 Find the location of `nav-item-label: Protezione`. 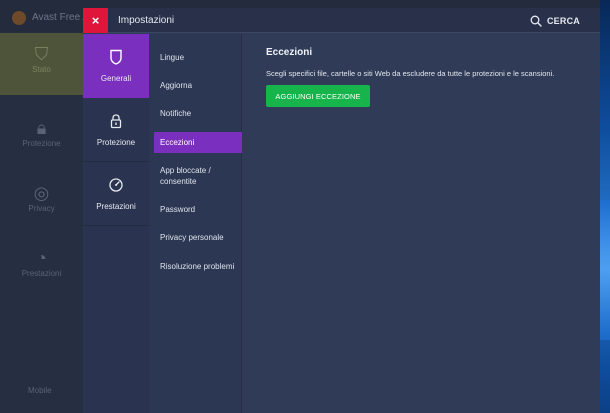

nav-item-label: Protezione is located at coordinates (41, 143).